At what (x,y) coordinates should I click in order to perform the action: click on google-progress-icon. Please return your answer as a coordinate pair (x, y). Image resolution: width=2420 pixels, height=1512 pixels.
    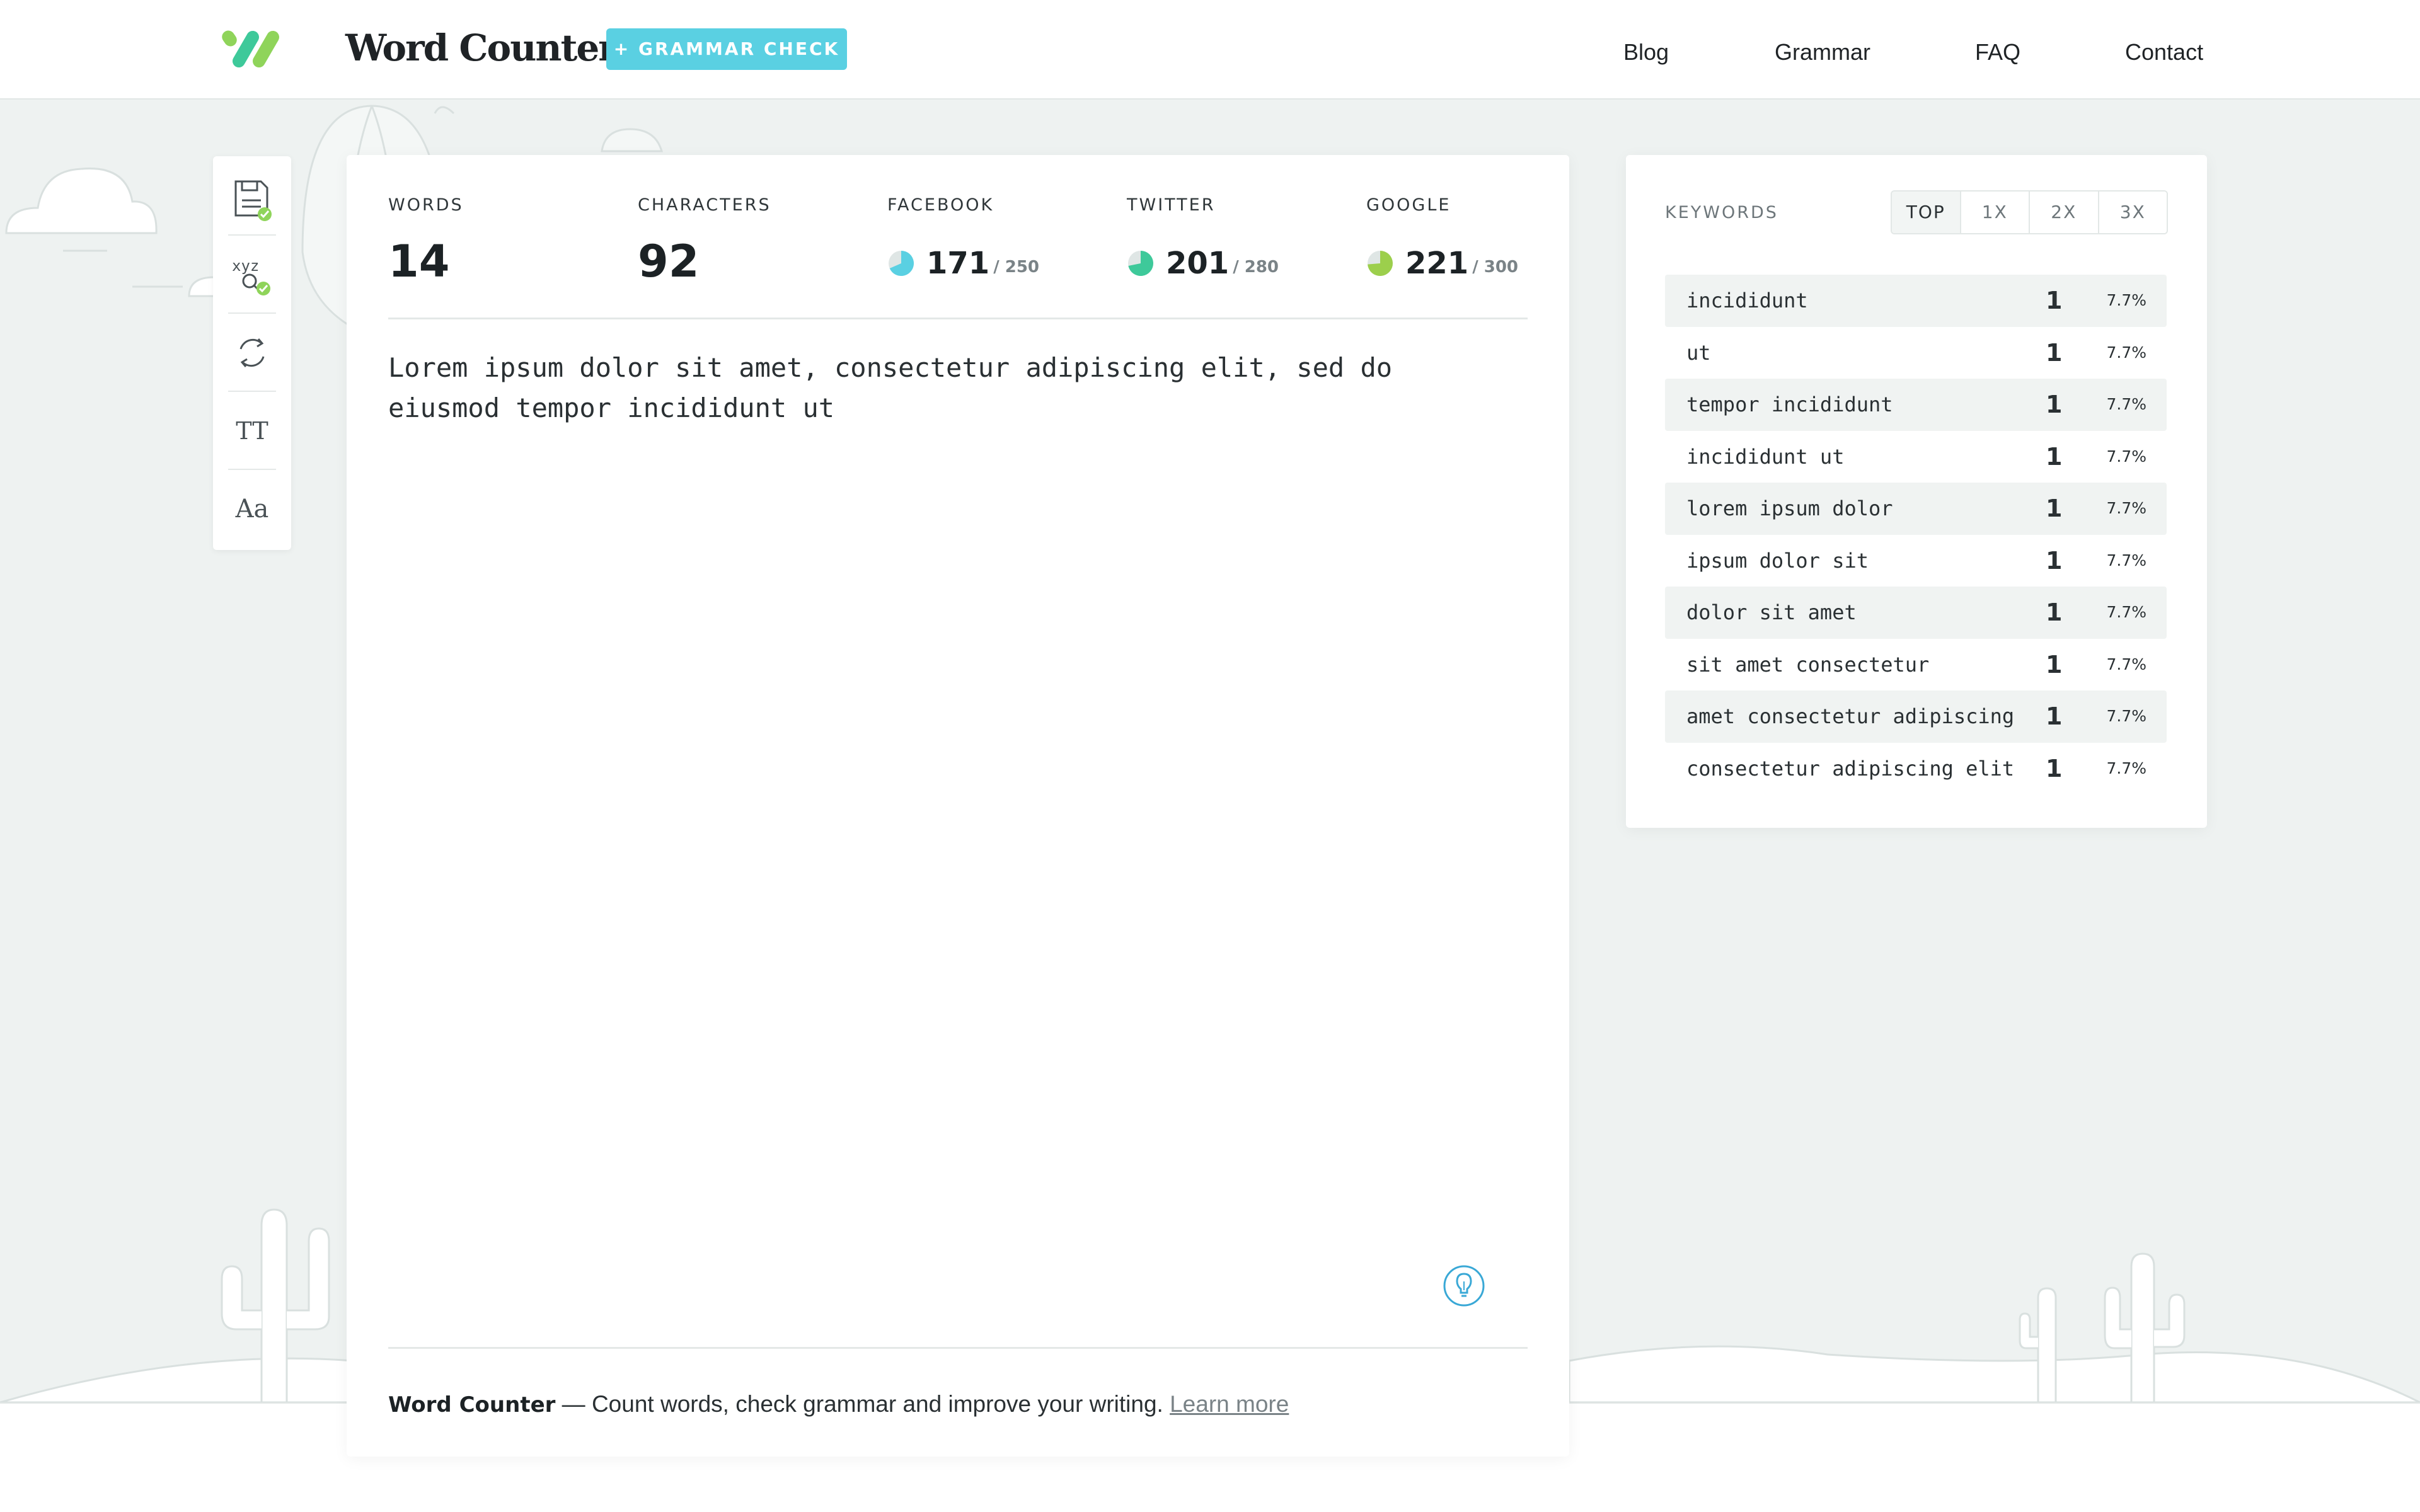
    Looking at the image, I should click on (1380, 263).